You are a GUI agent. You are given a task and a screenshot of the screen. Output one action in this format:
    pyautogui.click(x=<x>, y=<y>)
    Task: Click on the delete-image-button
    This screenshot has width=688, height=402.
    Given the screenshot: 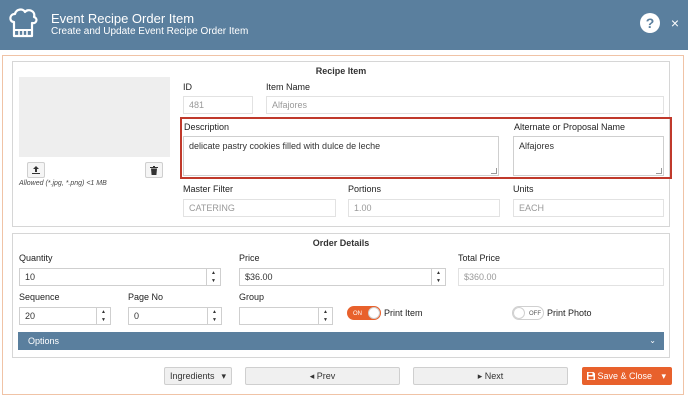 What is the action you would take?
    pyautogui.click(x=154, y=170)
    